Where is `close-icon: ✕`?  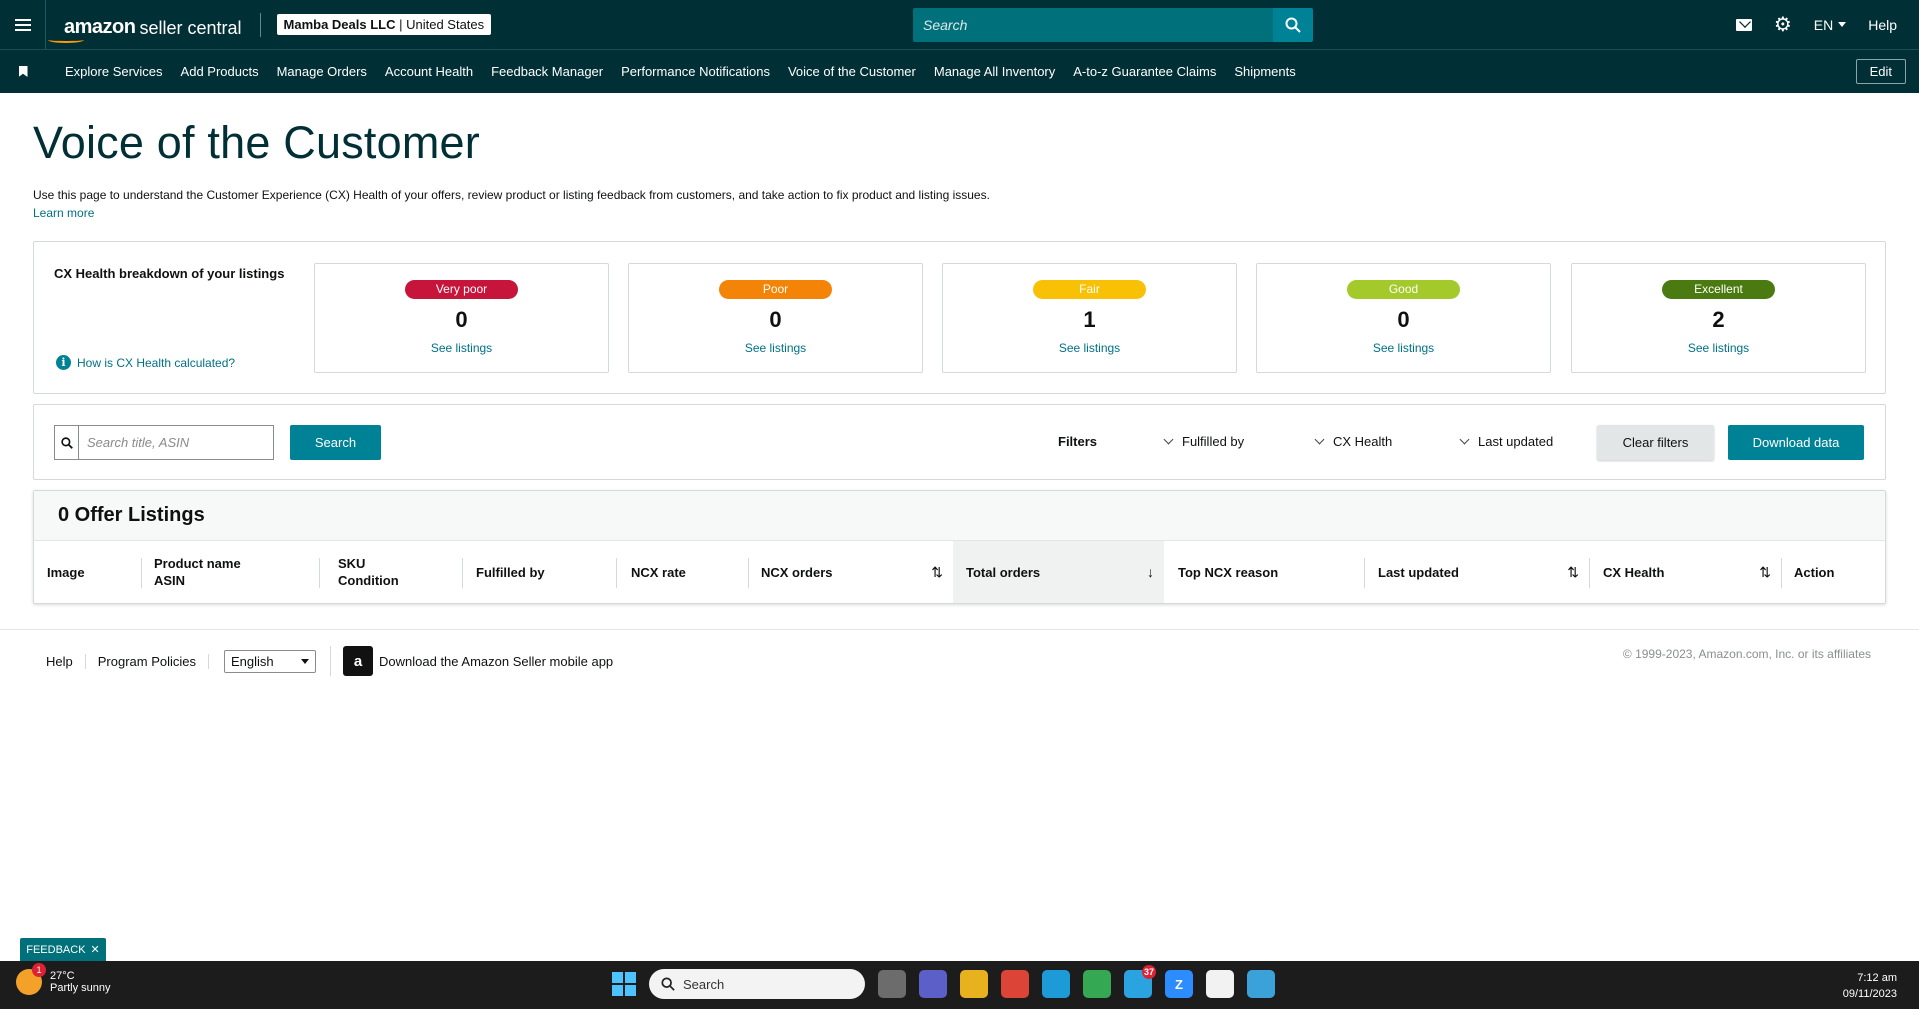 close-icon: ✕ is located at coordinates (95, 949).